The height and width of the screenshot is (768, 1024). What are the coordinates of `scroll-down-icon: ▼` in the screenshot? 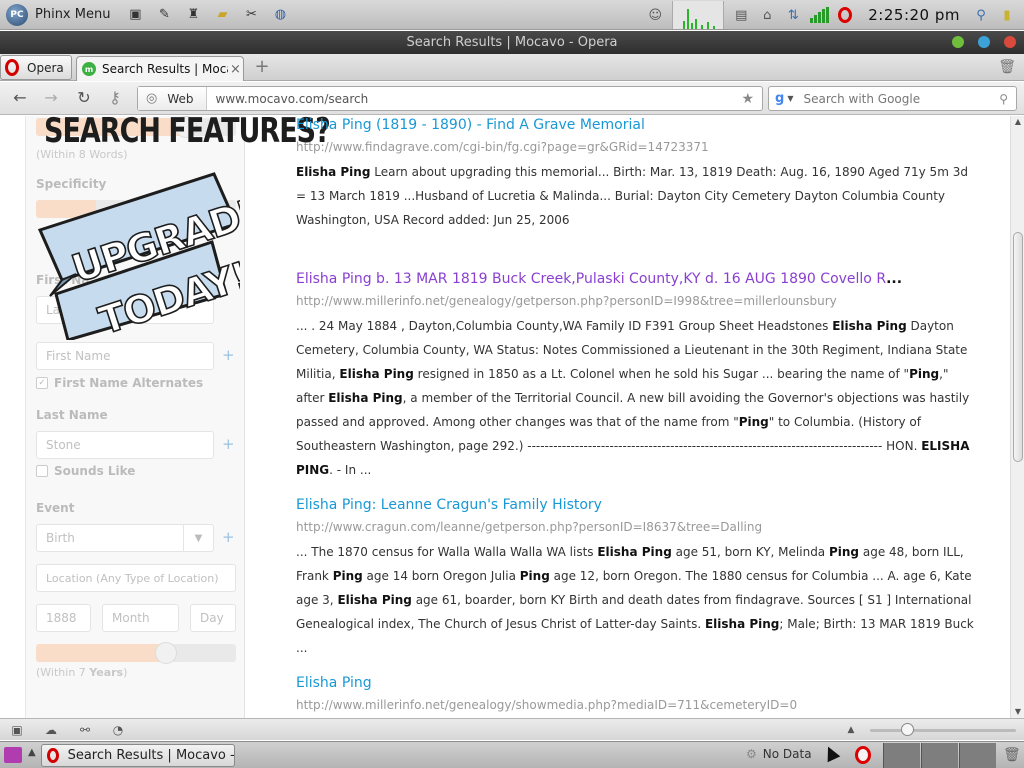 It's located at (1017, 712).